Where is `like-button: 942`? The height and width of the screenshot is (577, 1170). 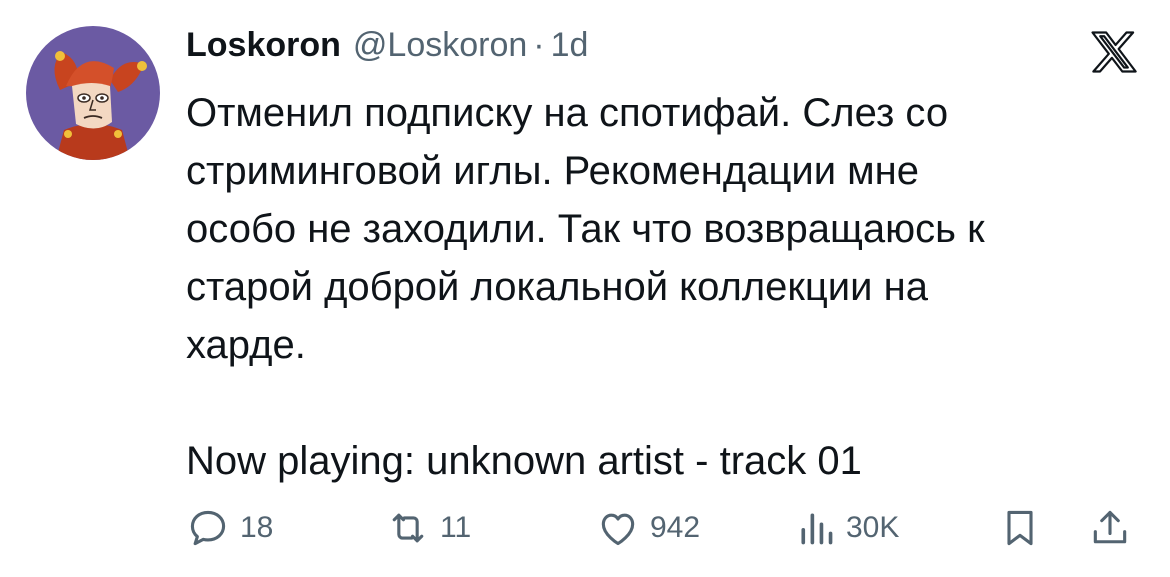 like-button: 942 is located at coordinates (648, 528).